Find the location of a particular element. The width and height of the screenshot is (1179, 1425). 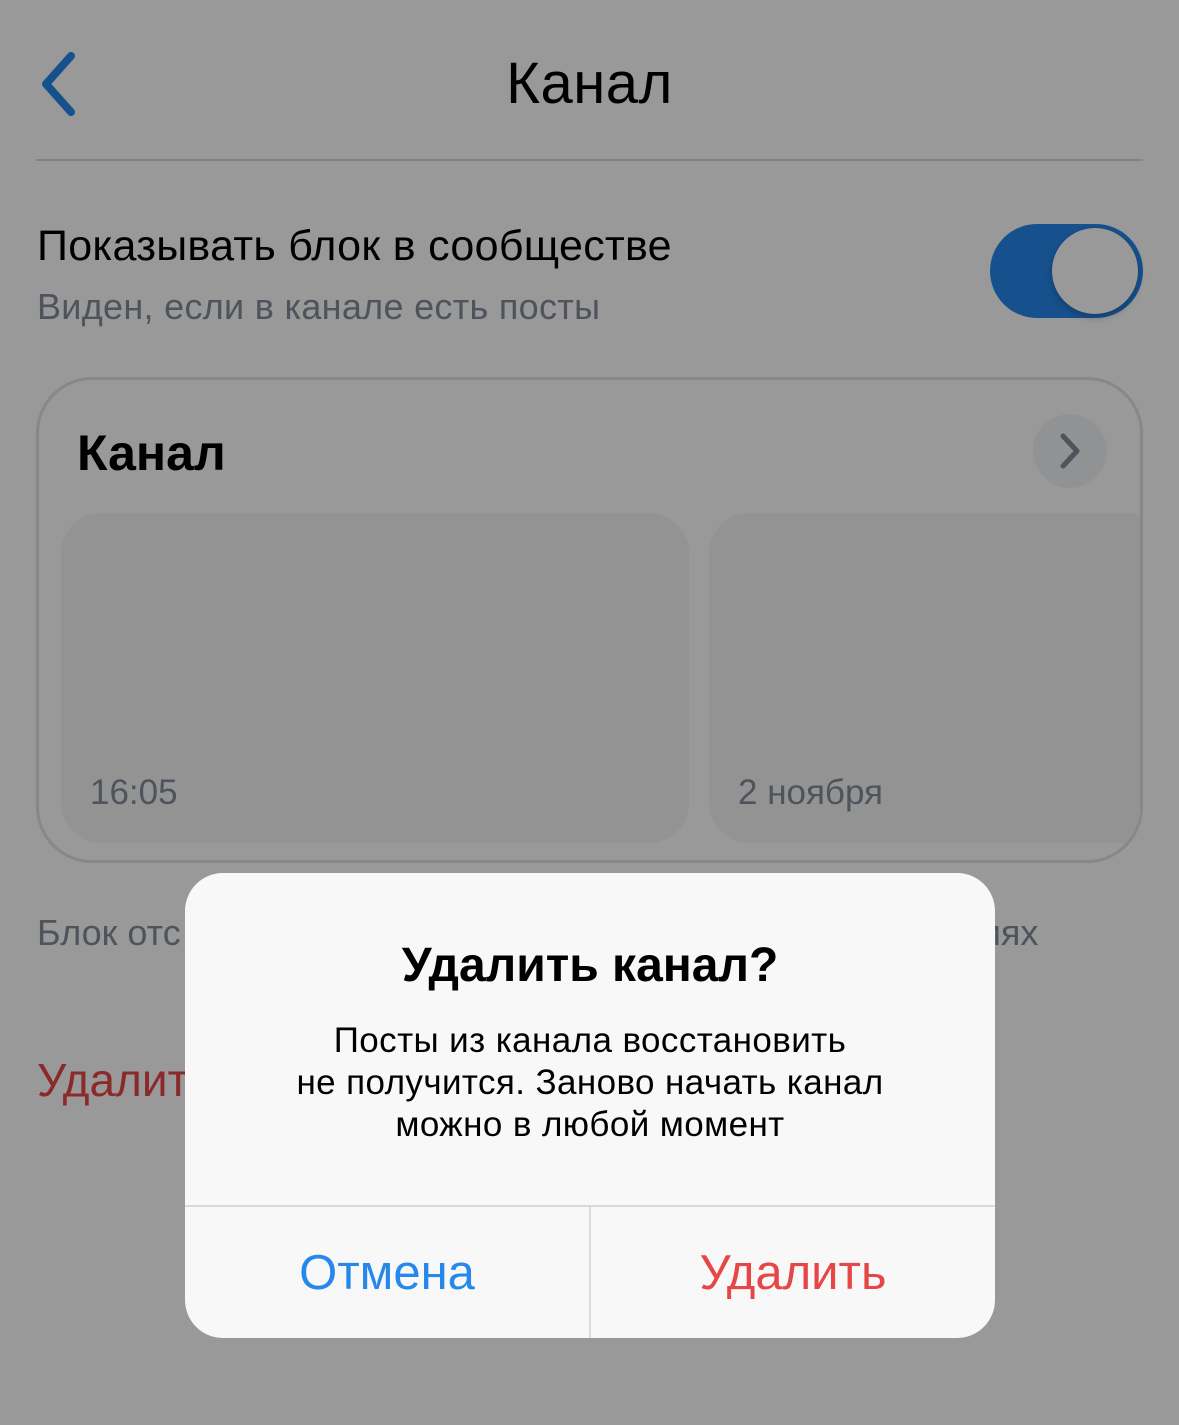

alert-message-line: не получится. Заново начать канал is located at coordinates (590, 1082).